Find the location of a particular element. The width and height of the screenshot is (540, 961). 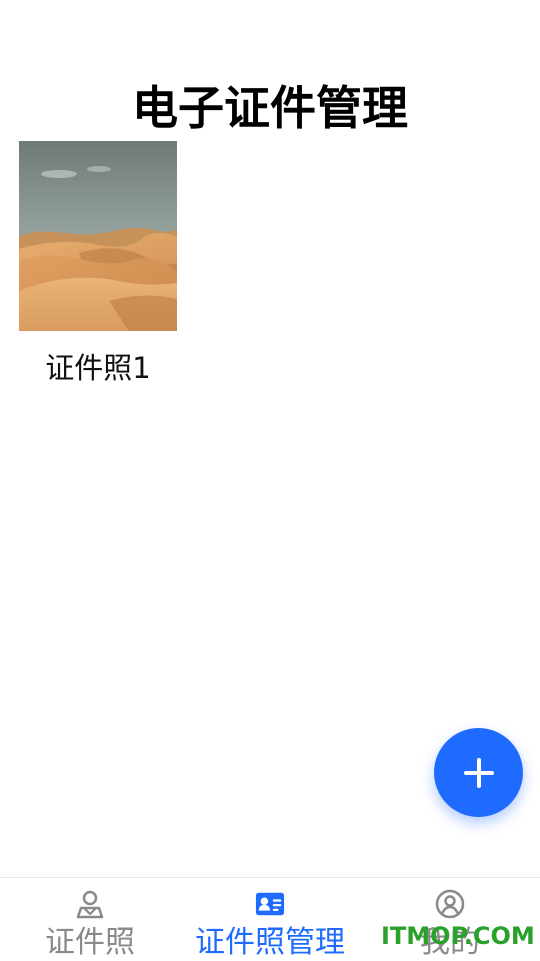

add-button is located at coordinates (478, 772).